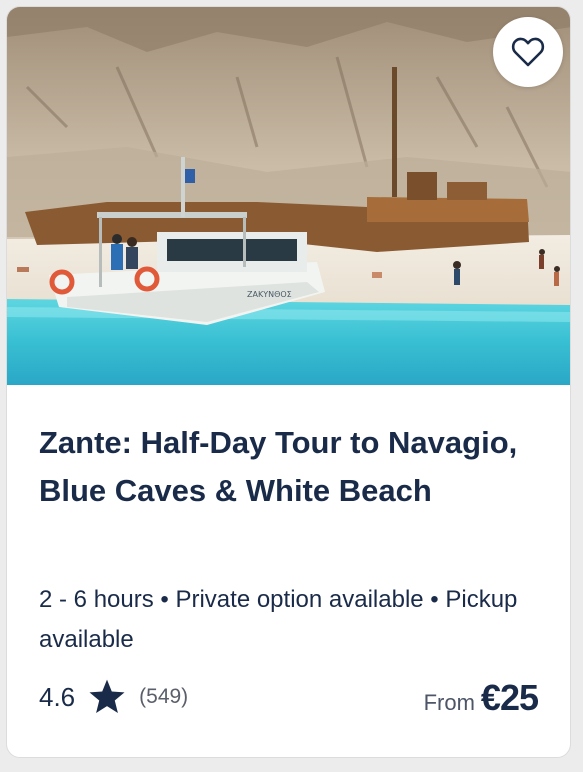  Describe the element at coordinates (107, 697) in the screenshot. I see `star-icon` at that location.